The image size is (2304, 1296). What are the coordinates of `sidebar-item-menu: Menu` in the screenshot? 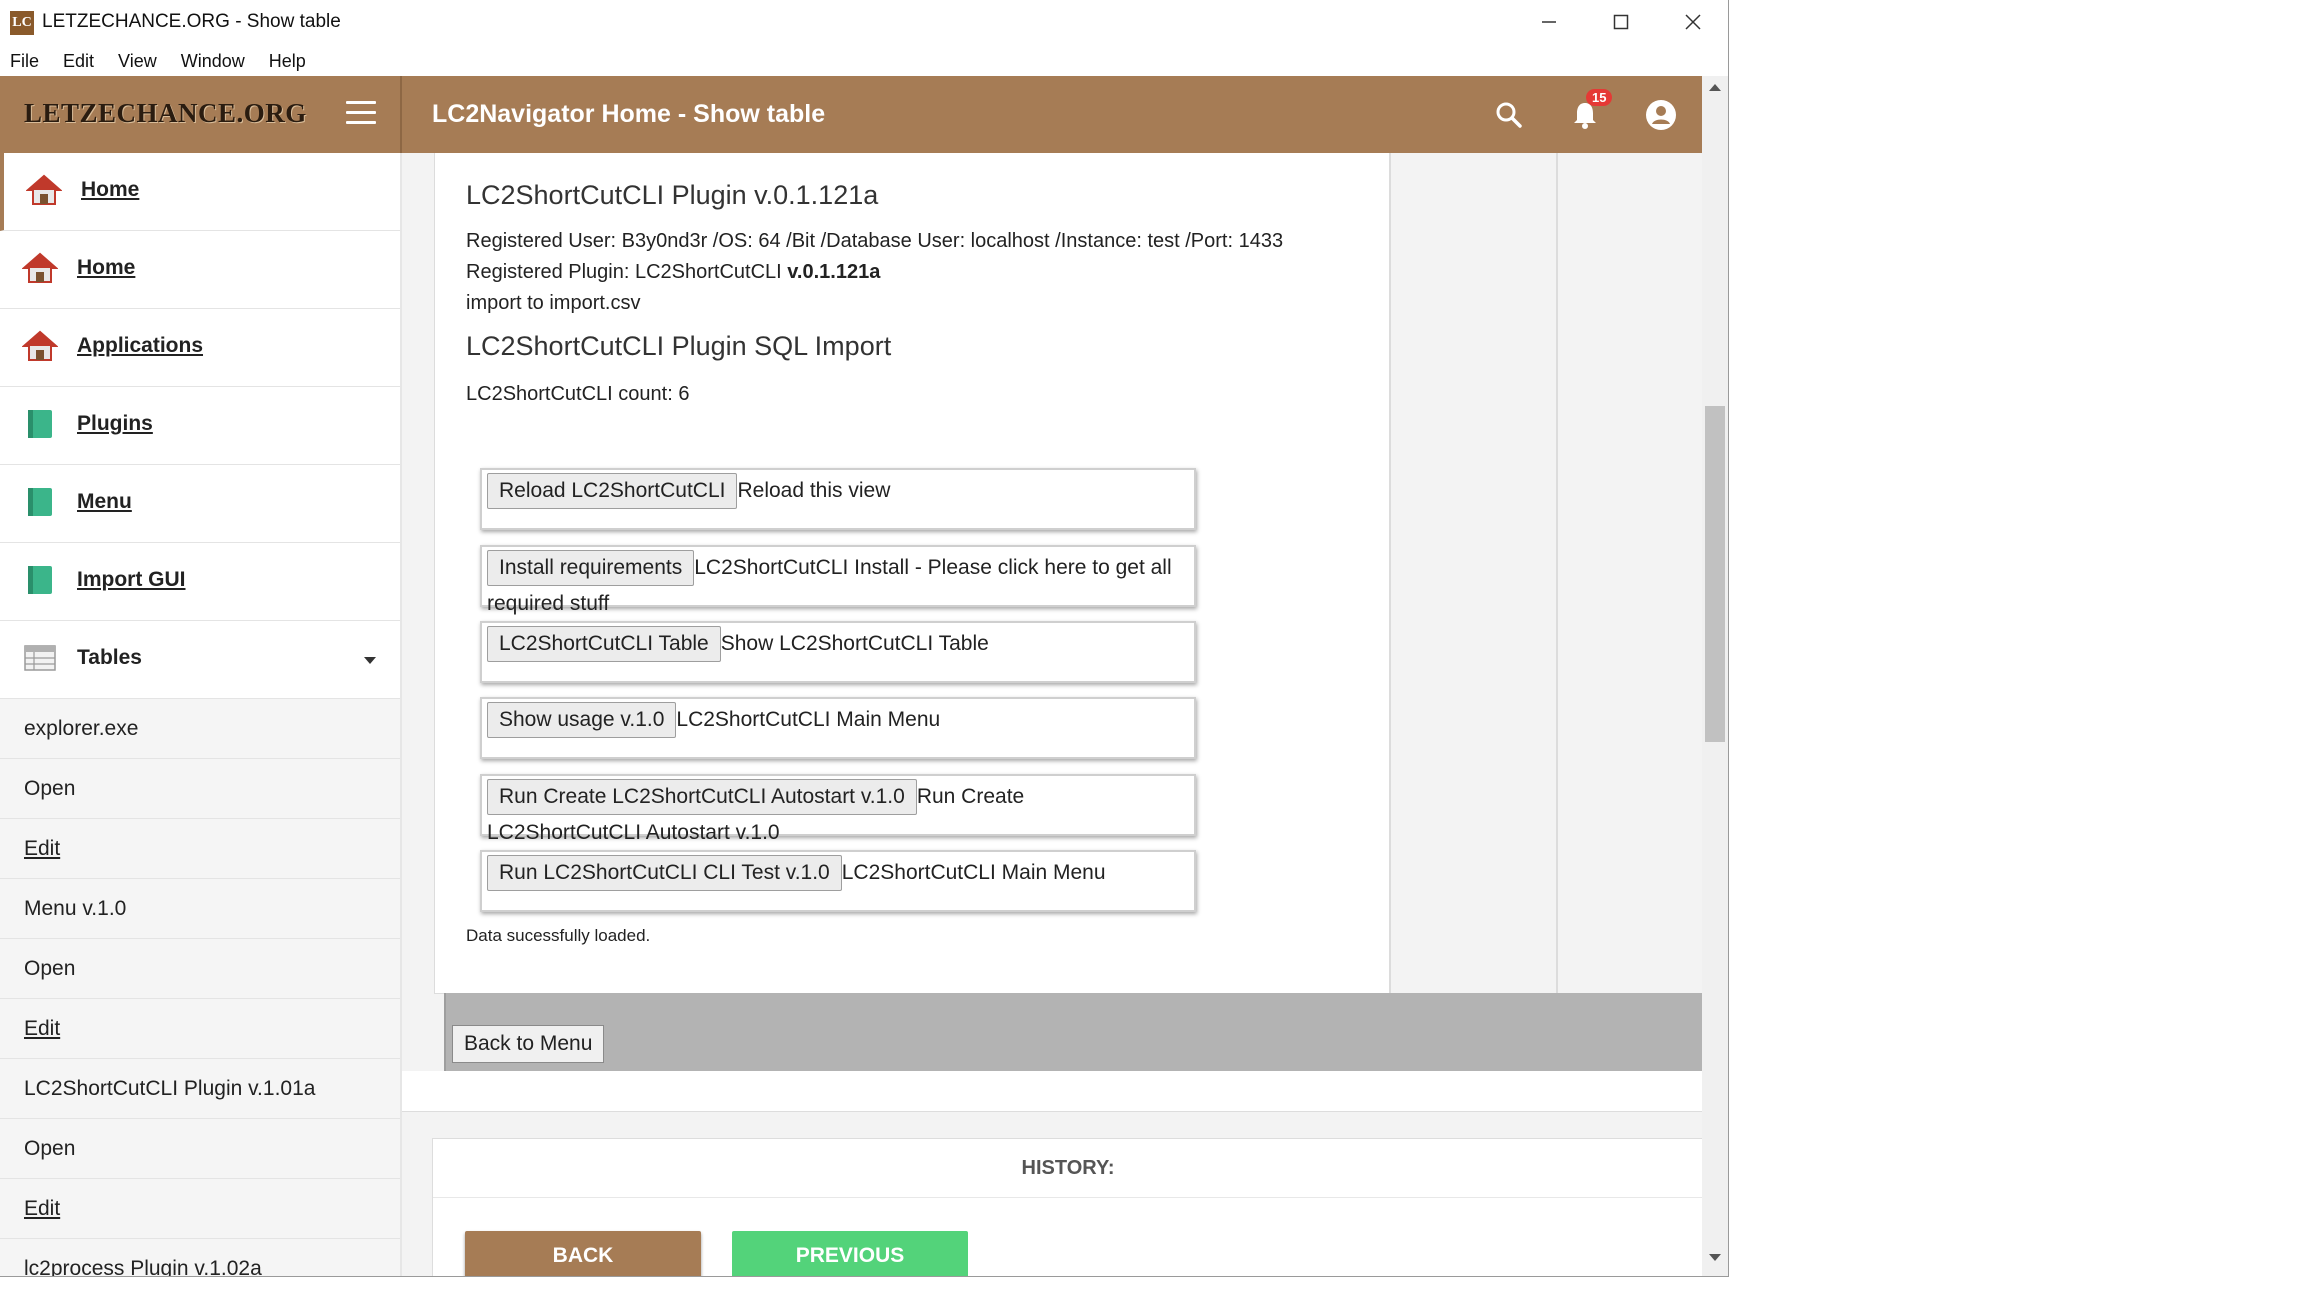 It's located at (200, 504).